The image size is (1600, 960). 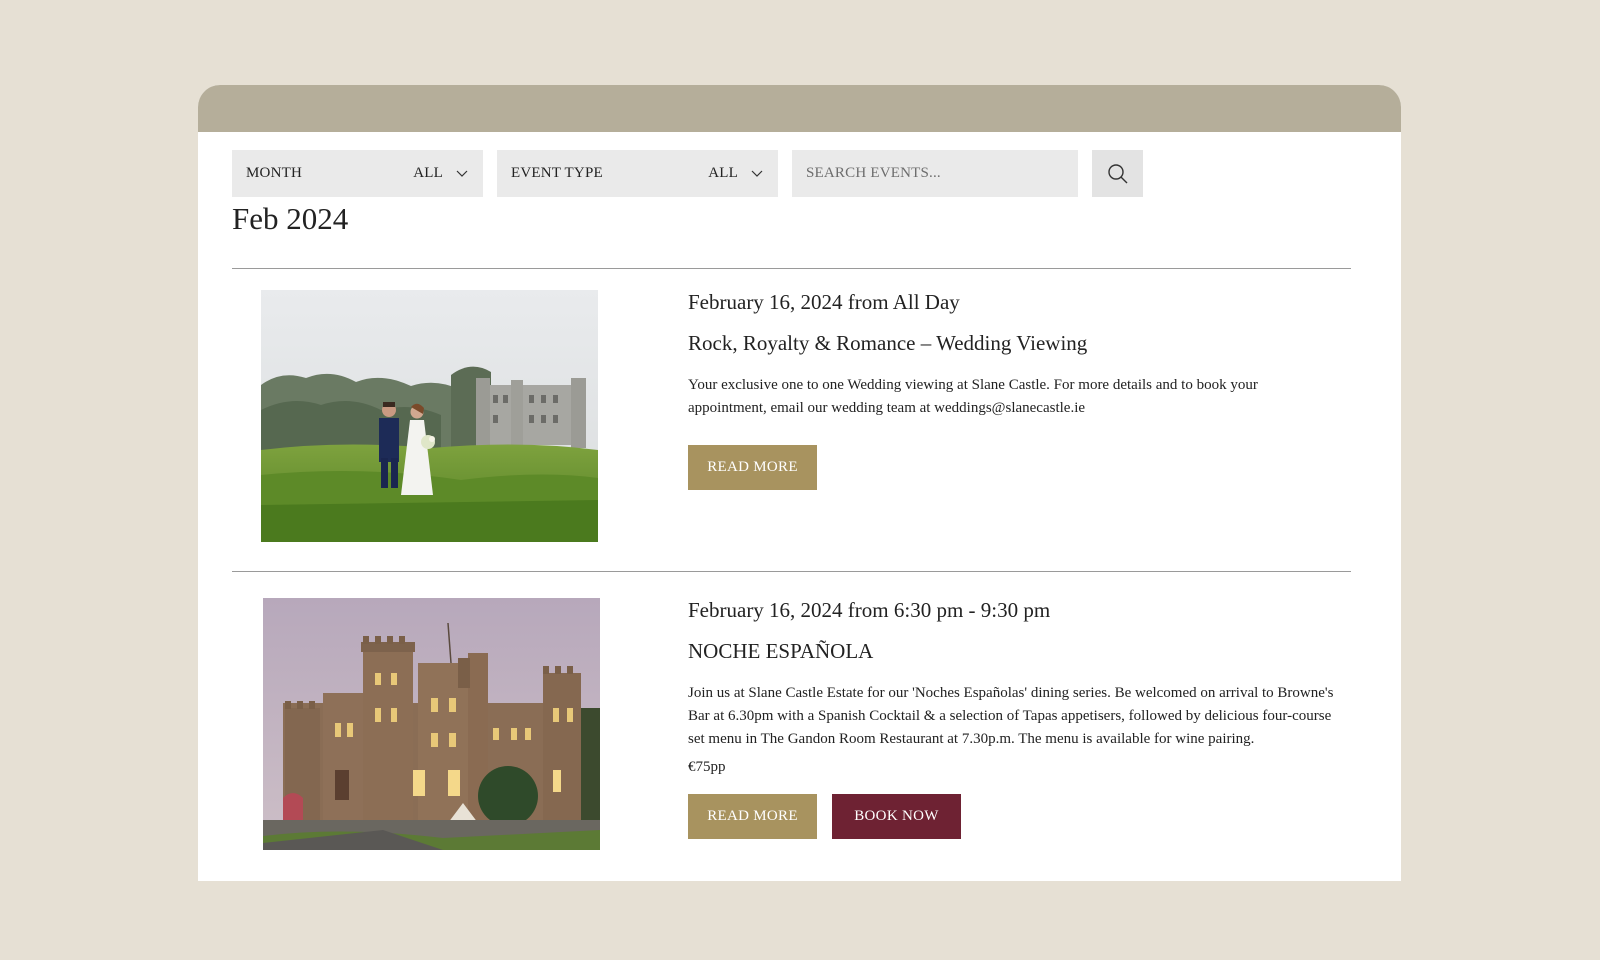 I want to click on event-type-filter-select: EVENT TYPE ALL, so click(x=637, y=173).